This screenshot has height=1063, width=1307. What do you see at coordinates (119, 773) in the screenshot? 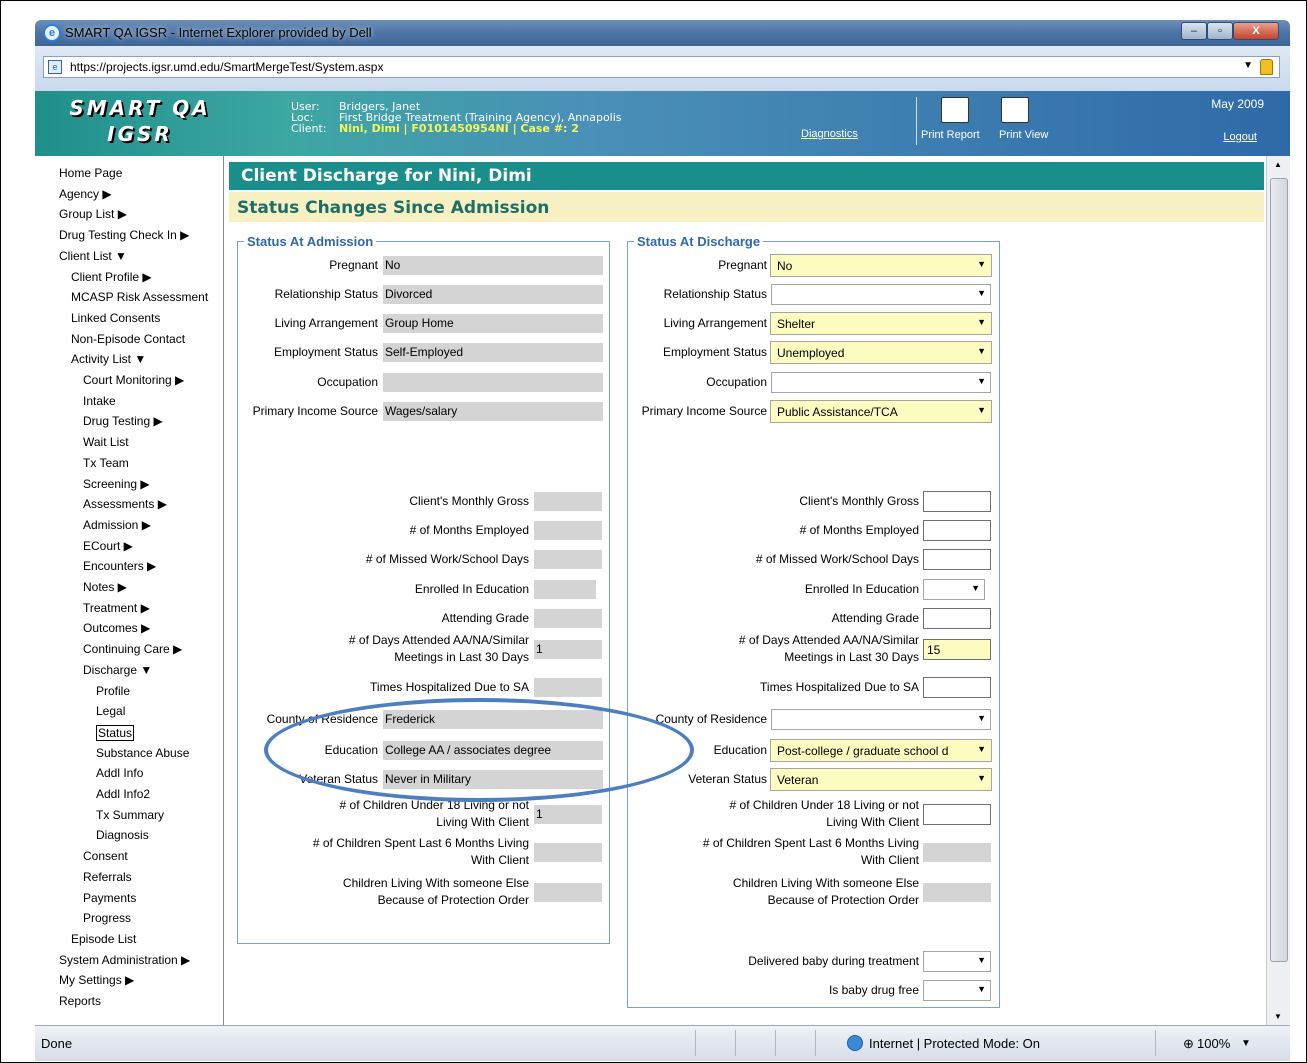
I see `nav-item: Addl Info` at bounding box center [119, 773].